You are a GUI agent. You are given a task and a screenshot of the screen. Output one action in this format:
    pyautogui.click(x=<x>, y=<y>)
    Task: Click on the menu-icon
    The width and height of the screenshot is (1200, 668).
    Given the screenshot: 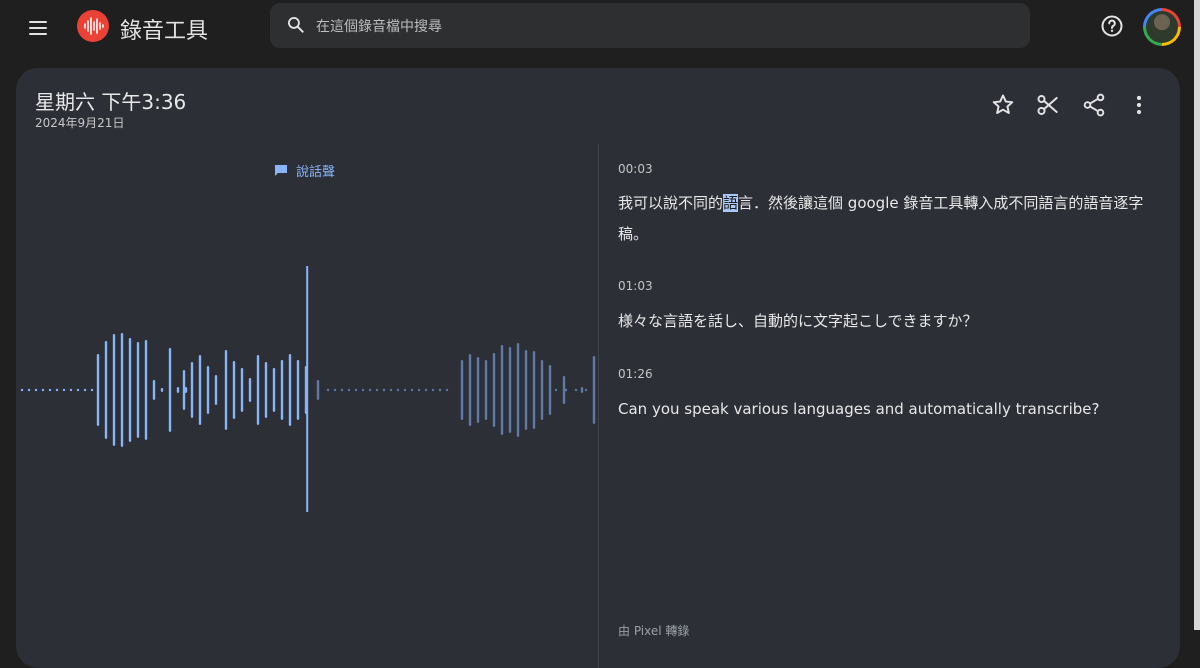 What is the action you would take?
    pyautogui.click(x=39, y=28)
    